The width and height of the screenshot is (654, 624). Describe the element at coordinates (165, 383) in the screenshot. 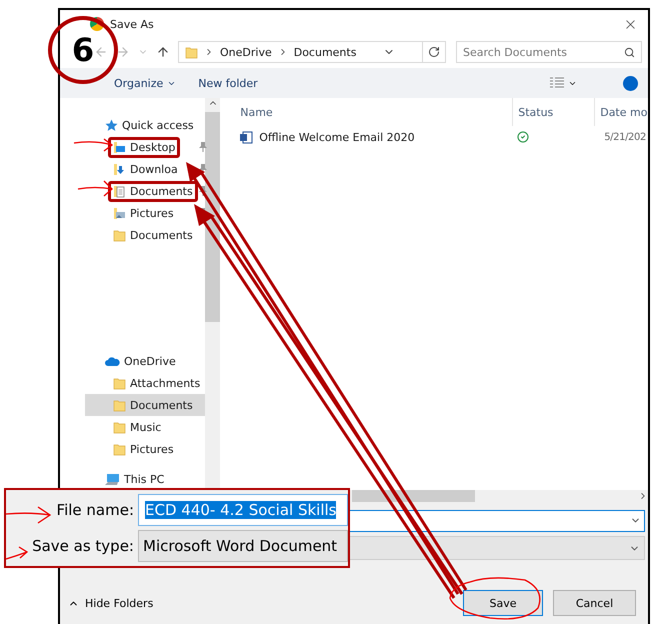

I see `nav-item: Attachments` at that location.